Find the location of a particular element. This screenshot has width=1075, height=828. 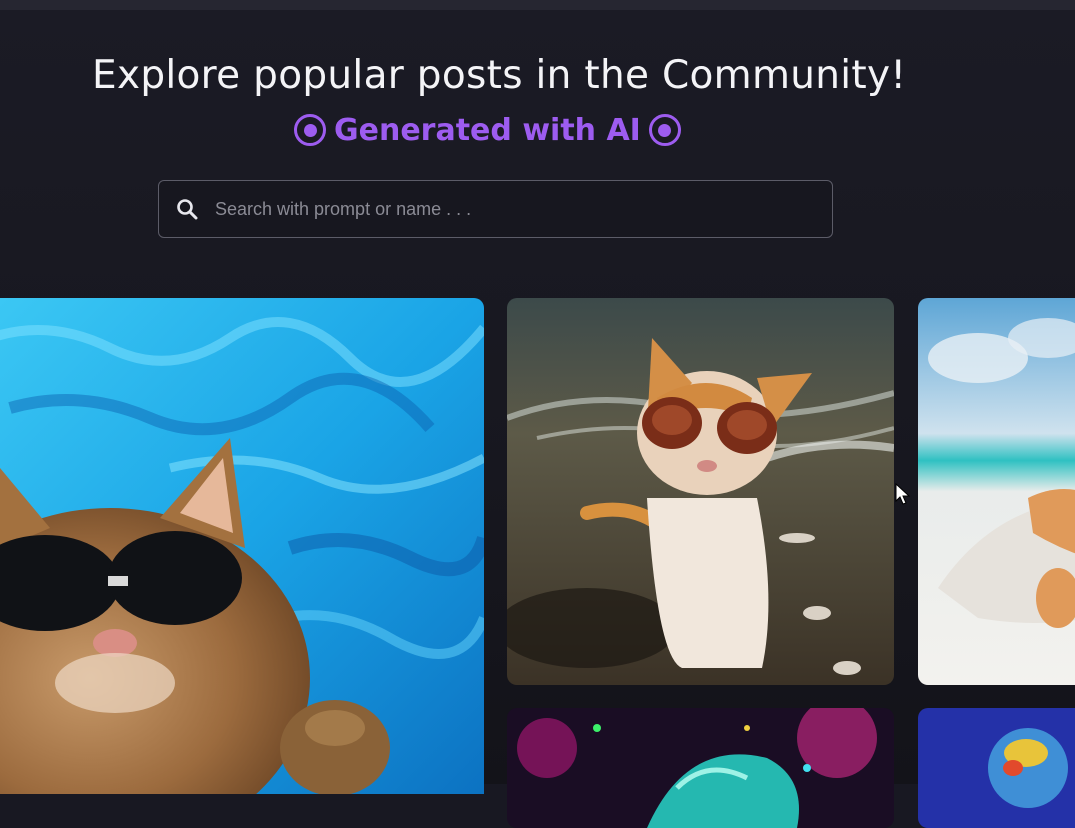

top-bar is located at coordinates (537, 5).